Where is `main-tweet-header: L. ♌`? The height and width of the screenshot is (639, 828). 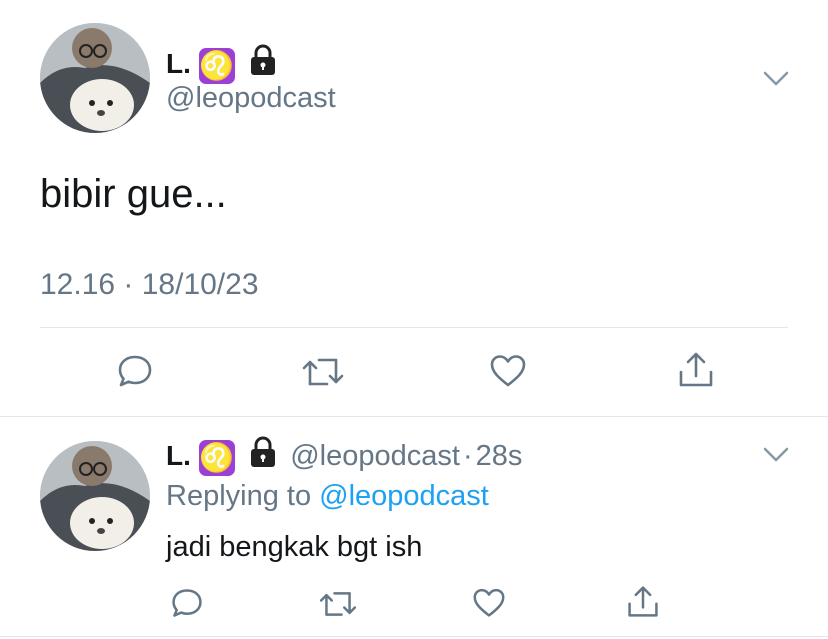
main-tweet-header: L. ♌ is located at coordinates (222, 64).